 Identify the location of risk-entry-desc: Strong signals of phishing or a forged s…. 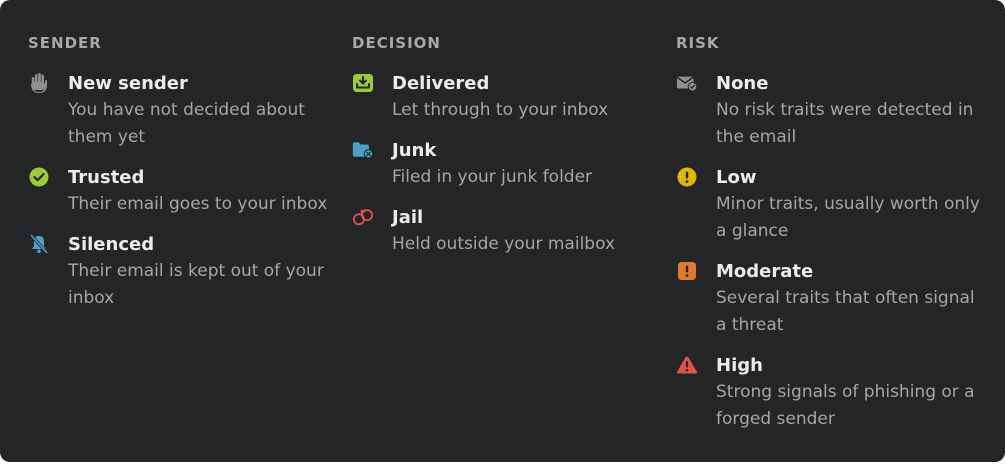
(845, 405).